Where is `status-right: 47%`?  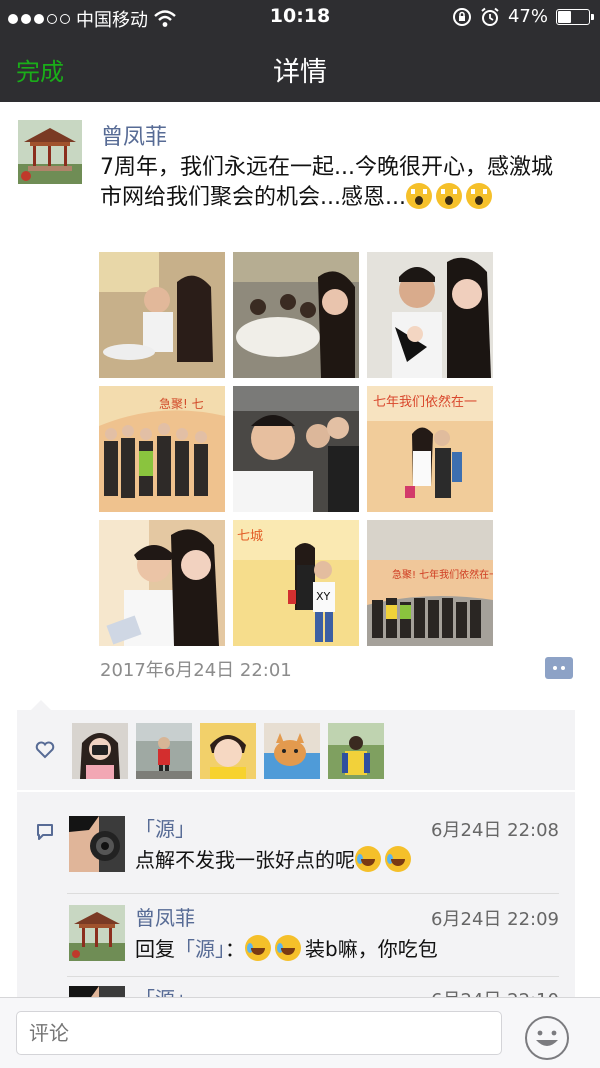 status-right: 47% is located at coordinates (523, 16).